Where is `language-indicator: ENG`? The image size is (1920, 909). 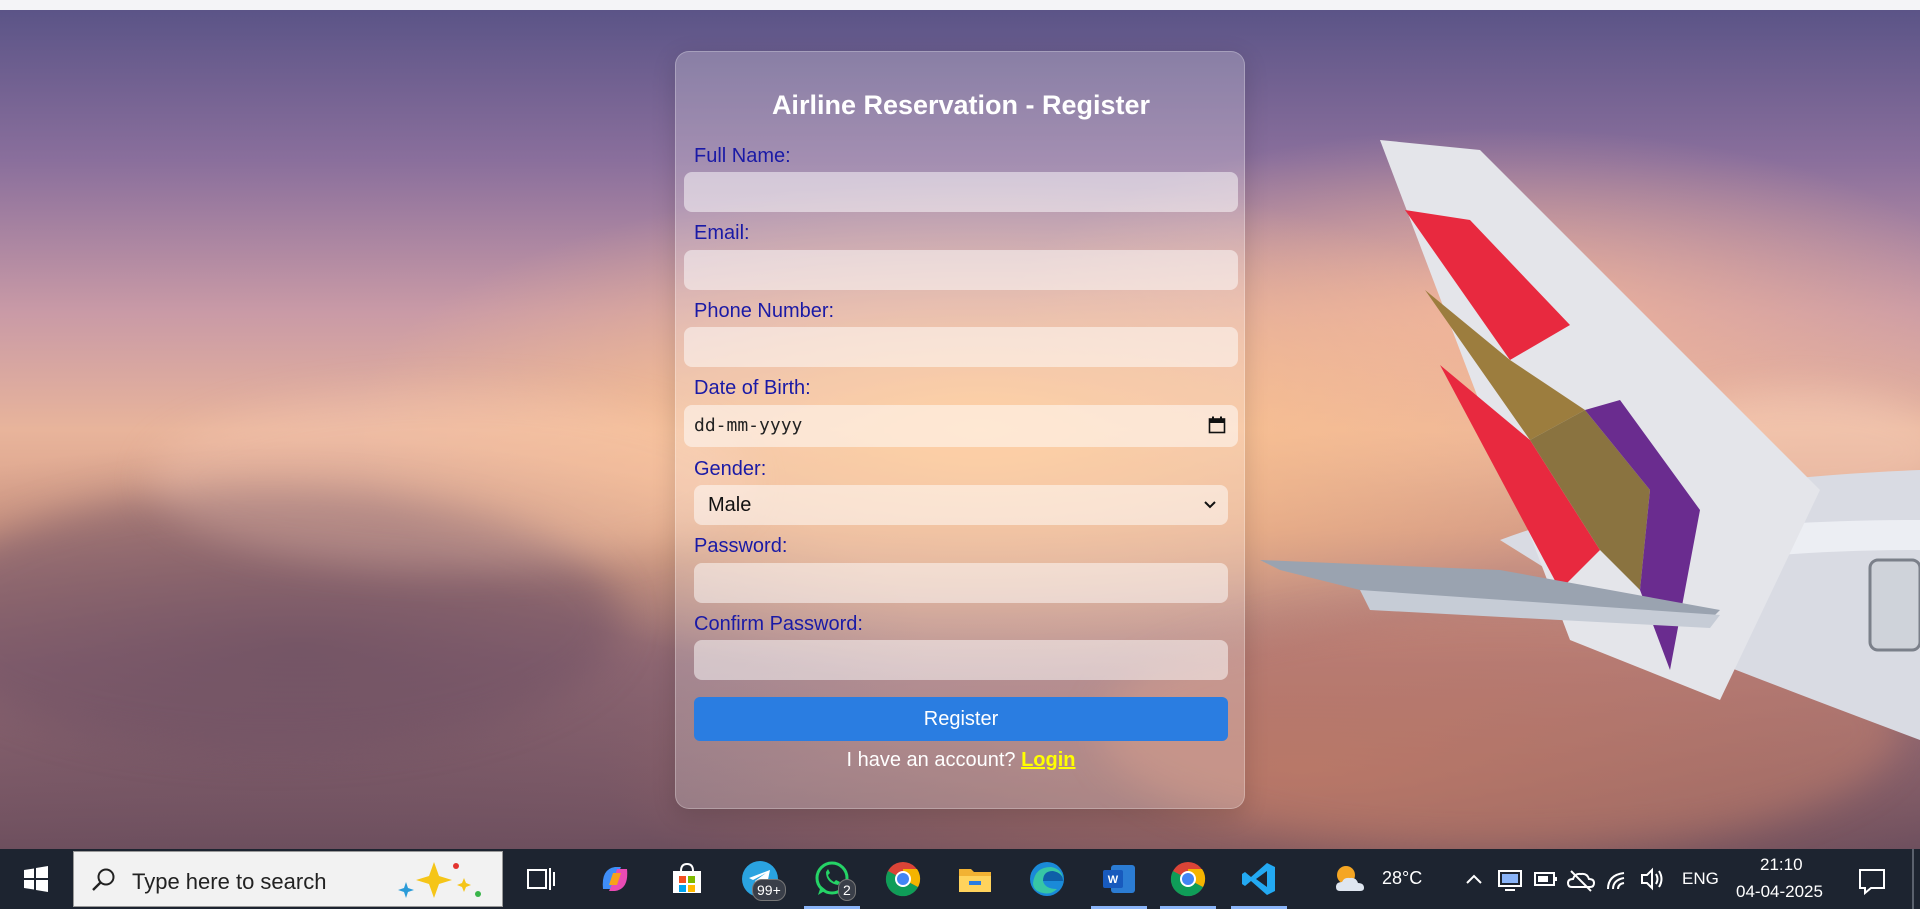 language-indicator: ENG is located at coordinates (1700, 879).